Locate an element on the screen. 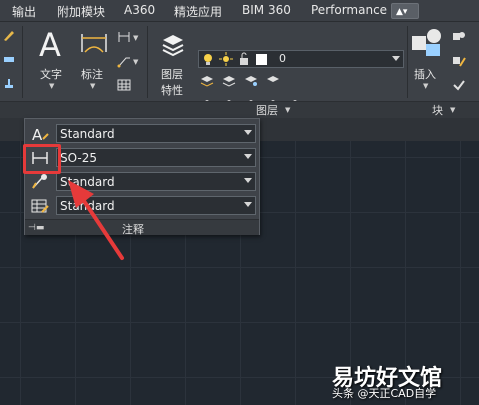 This screenshot has height=405, width=479. layer-dropdown-value: 0 is located at coordinates (282, 58).